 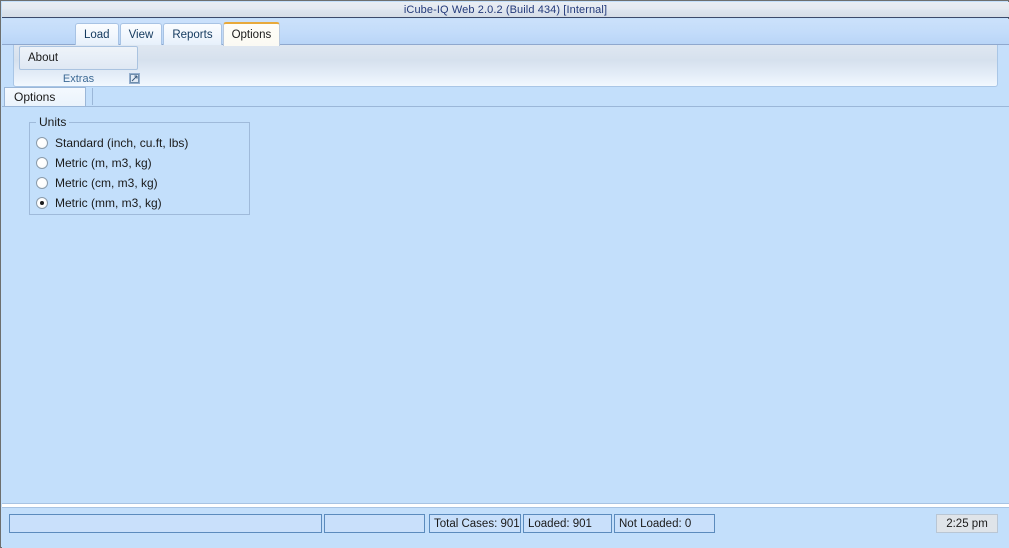 What do you see at coordinates (108, 203) in the screenshot?
I see `radio-metric-mm-label: Metric (mm, m3, kg)` at bounding box center [108, 203].